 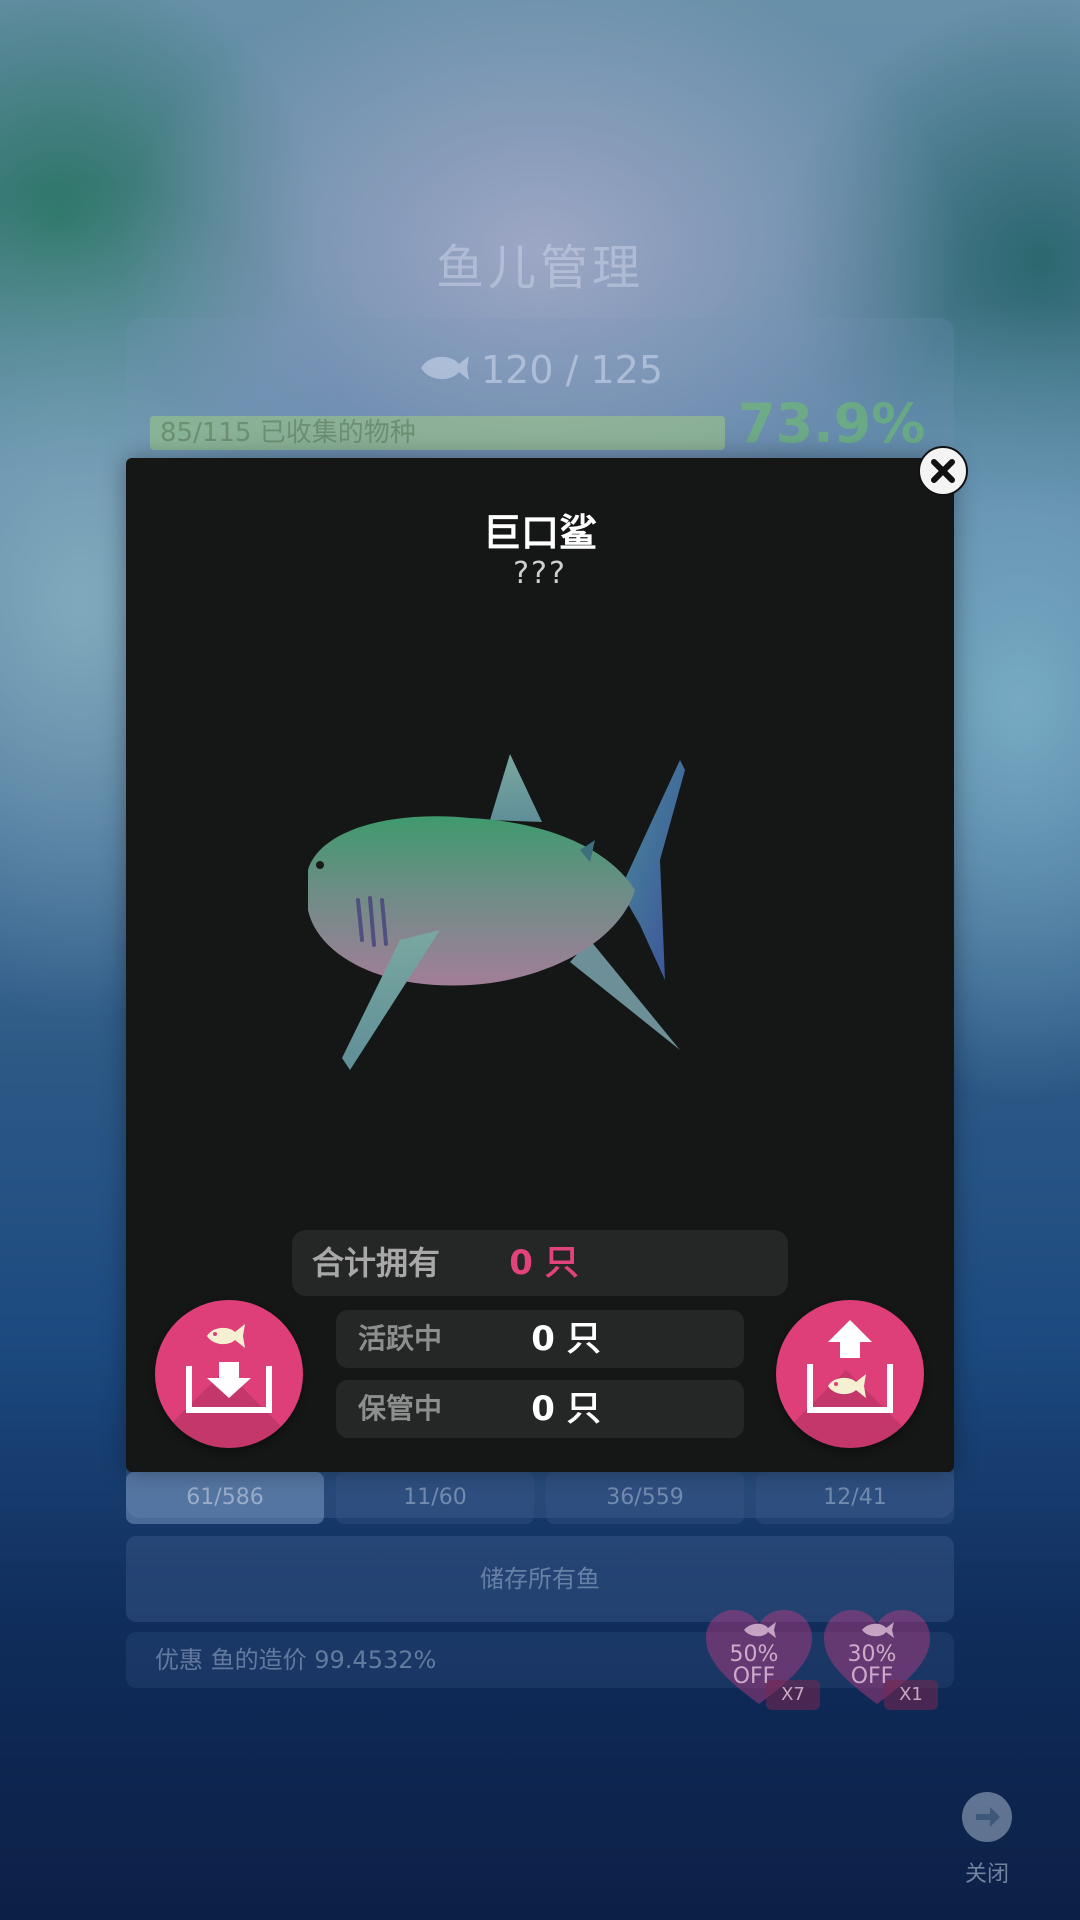 What do you see at coordinates (376, 1263) in the screenshot?
I see `total-owned-label: 合计拥有` at bounding box center [376, 1263].